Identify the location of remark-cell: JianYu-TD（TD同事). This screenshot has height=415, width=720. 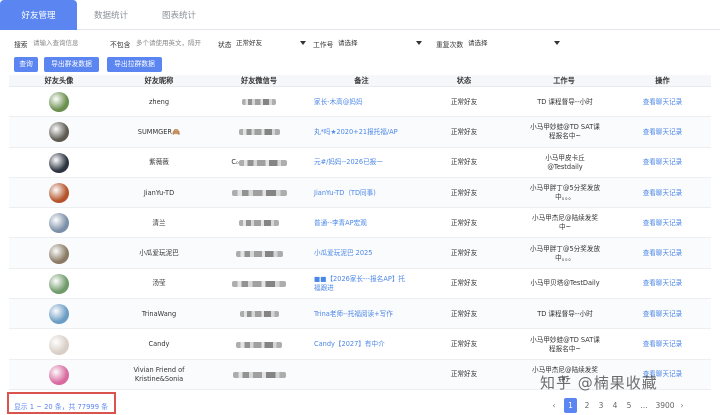
(360, 193).